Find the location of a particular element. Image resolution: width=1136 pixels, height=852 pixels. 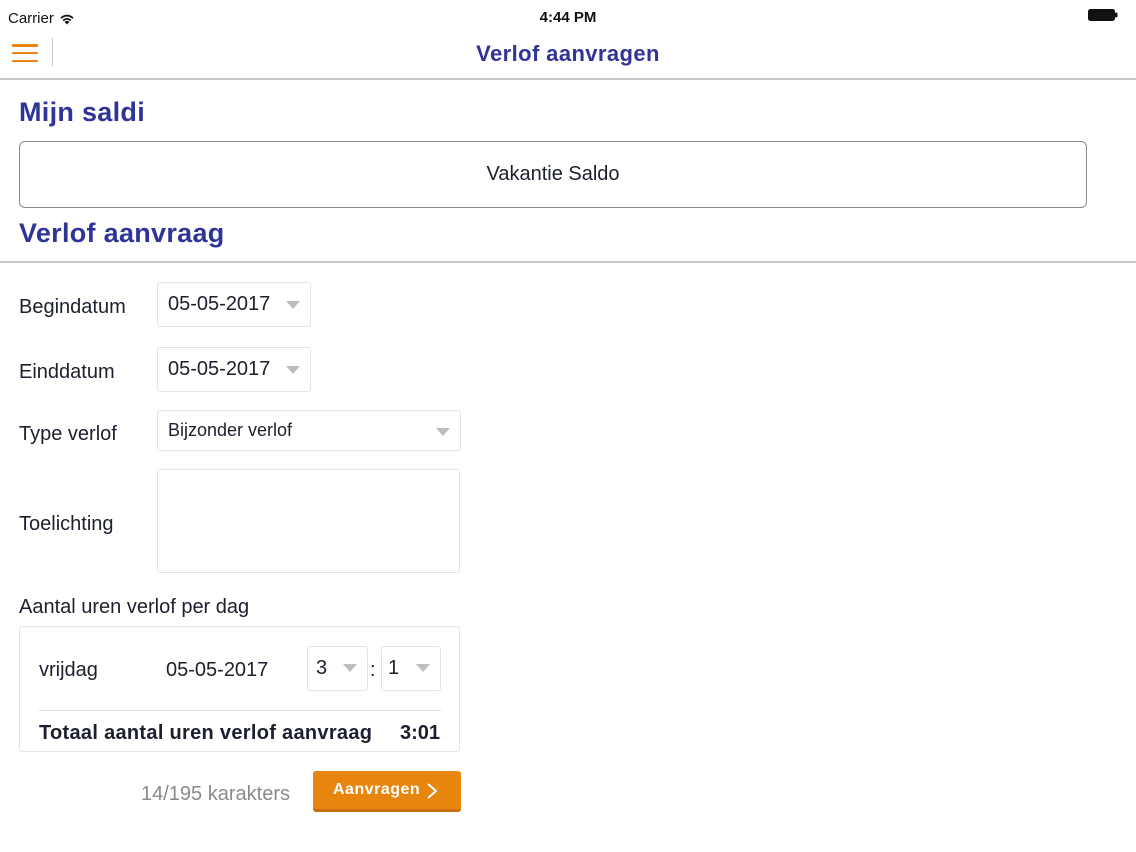

hours-select: 3 is located at coordinates (337, 668).